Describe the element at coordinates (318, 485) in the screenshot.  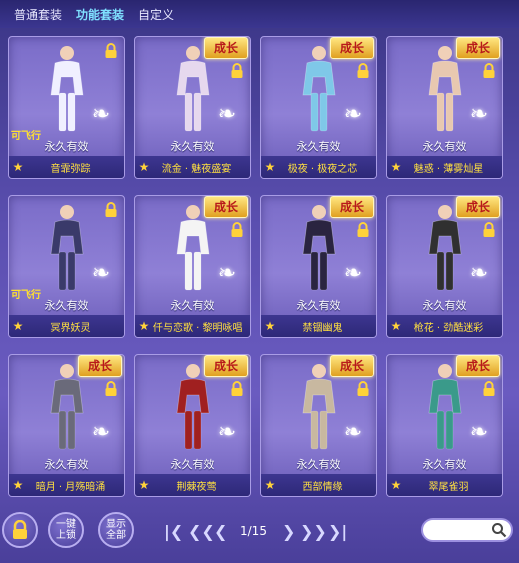
I see `name-bar: ★ 西部情缘` at that location.